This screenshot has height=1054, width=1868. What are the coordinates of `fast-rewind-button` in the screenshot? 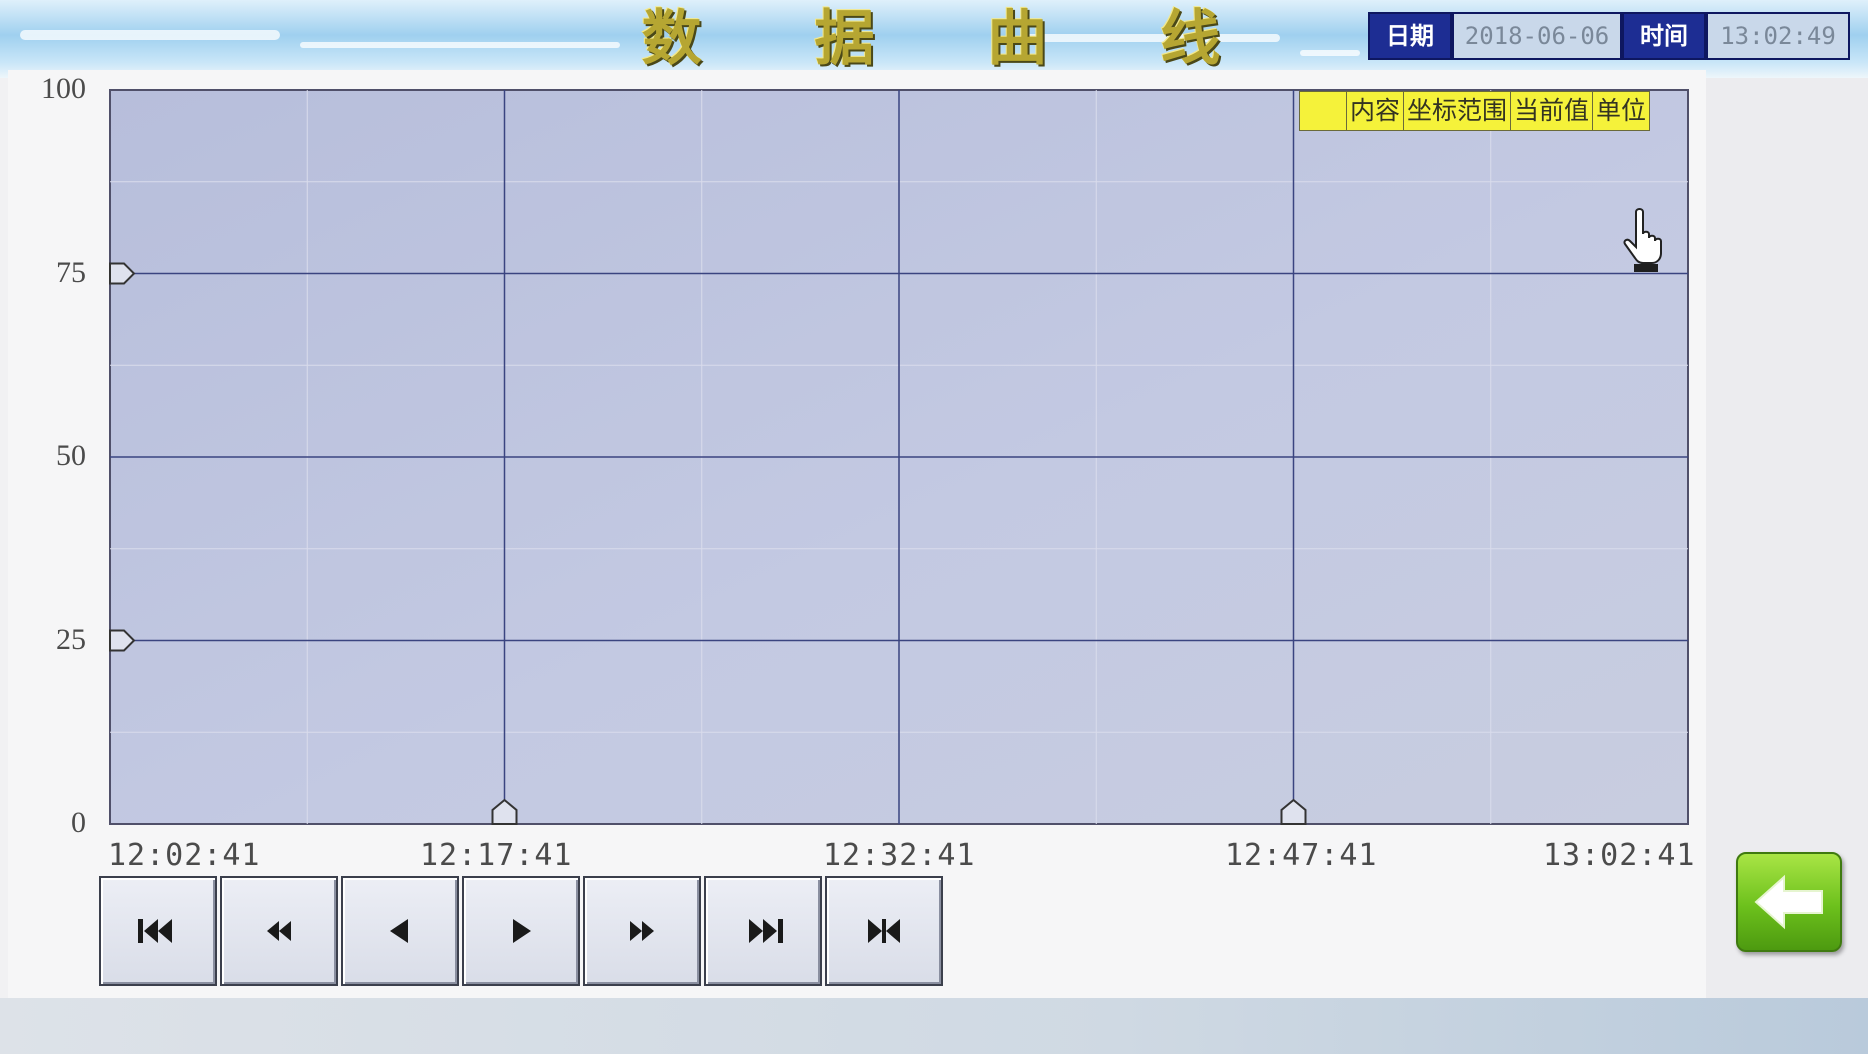 It's located at (279, 931).